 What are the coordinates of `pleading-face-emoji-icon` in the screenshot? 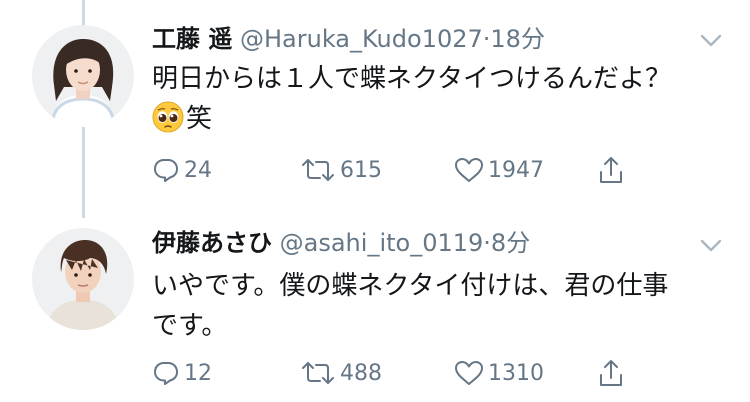 It's located at (168, 117).